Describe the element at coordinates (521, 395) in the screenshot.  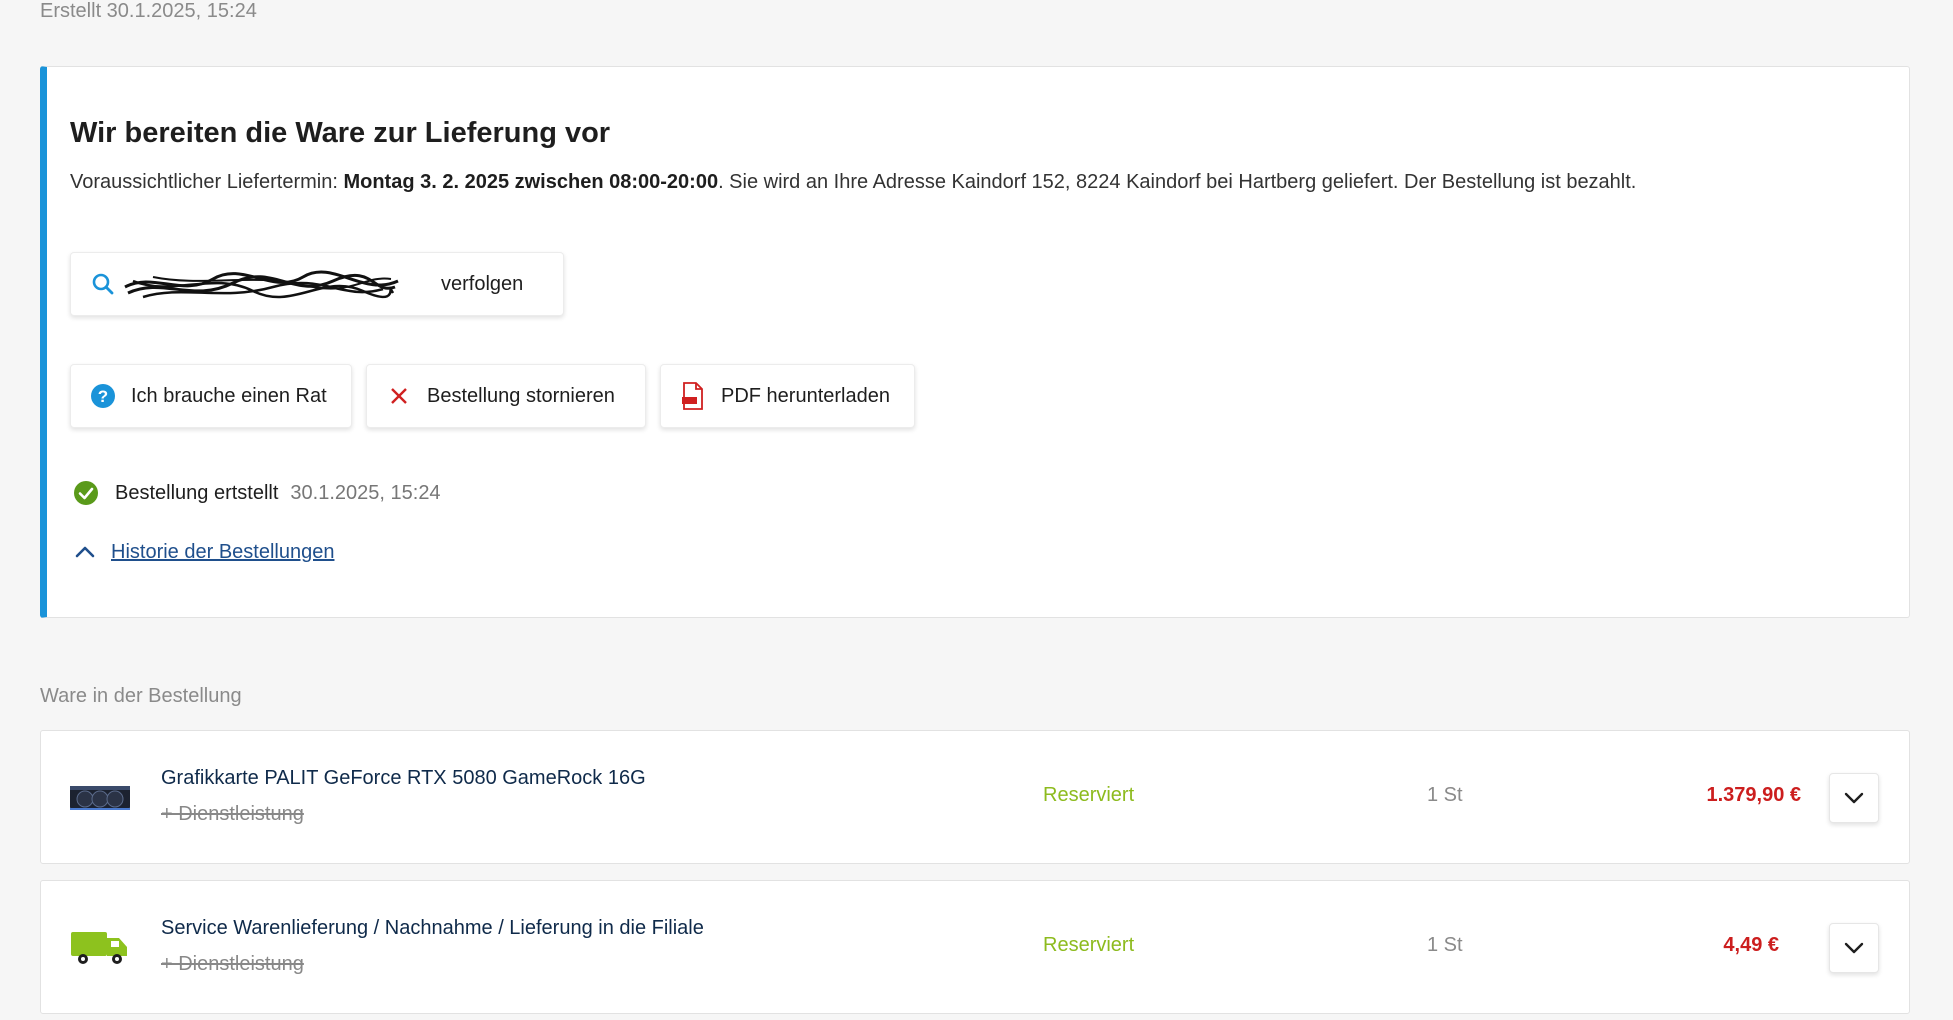
I see `cancel-order-label: Bestellung stornieren` at that location.